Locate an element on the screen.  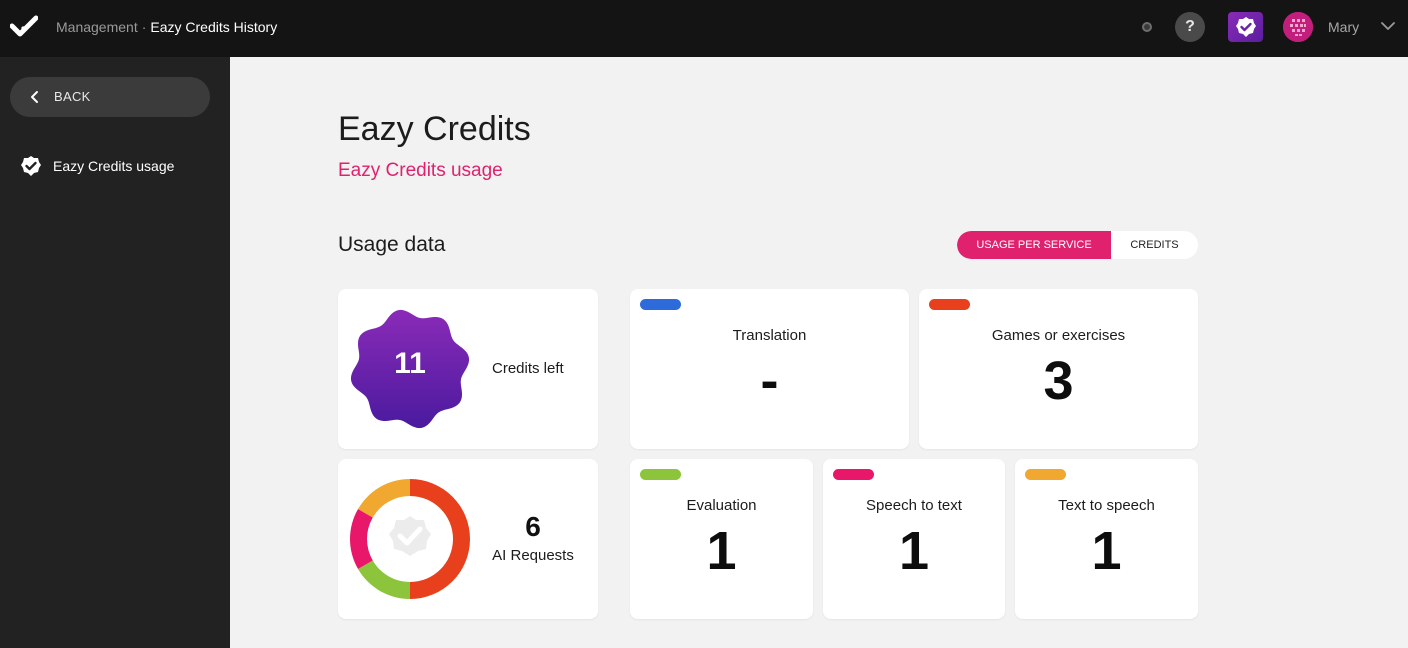
donut-center-check-icon is located at coordinates (410, 536).